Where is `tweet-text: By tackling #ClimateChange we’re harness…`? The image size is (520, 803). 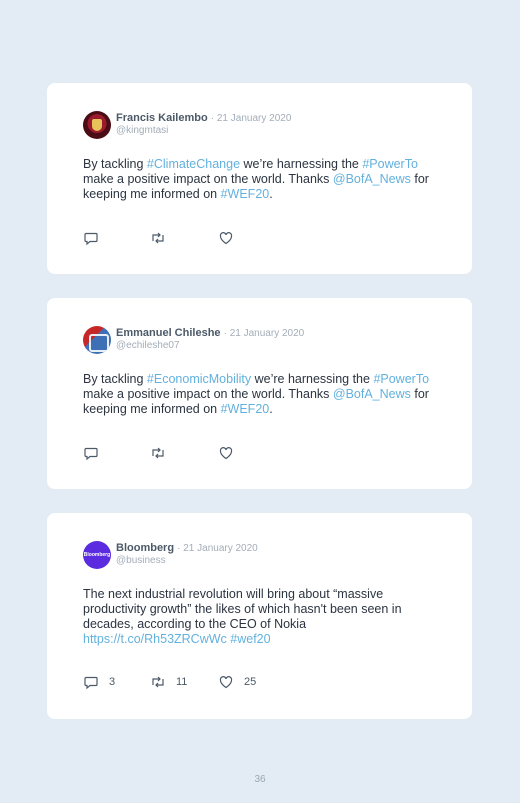 tweet-text: By tackling #ClimateChange we’re harness… is located at coordinates (260, 179).